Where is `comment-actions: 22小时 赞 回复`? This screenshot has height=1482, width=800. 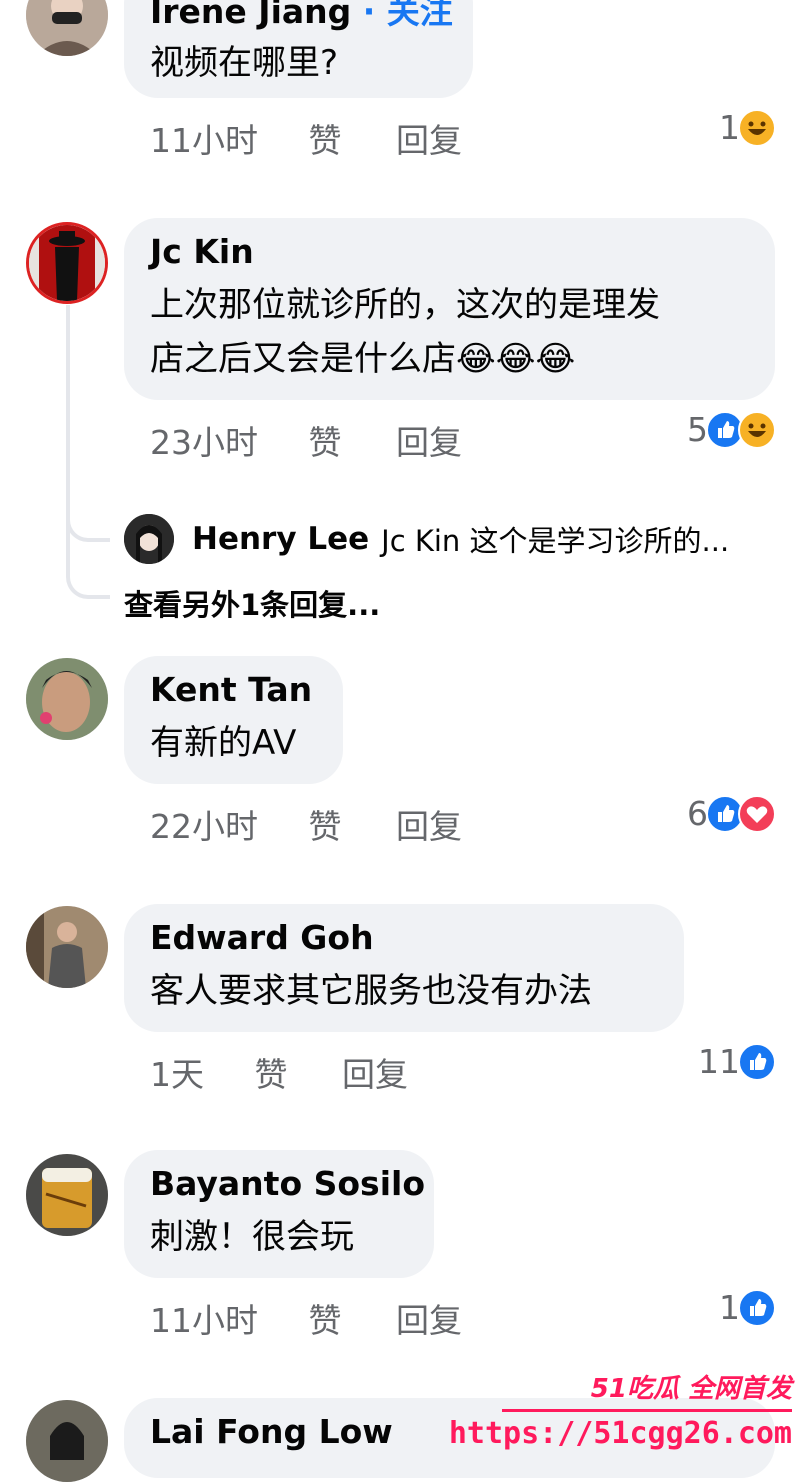 comment-actions: 22小时 赞 回复 is located at coordinates (306, 824).